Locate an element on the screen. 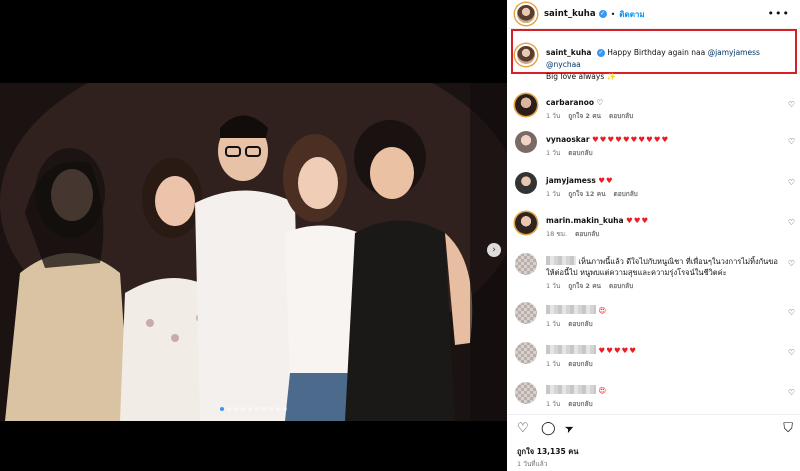  comment-line: vynaoskar ♥♥♥♥♥♥♥♥♥♥ is located at coordinates (663, 139).